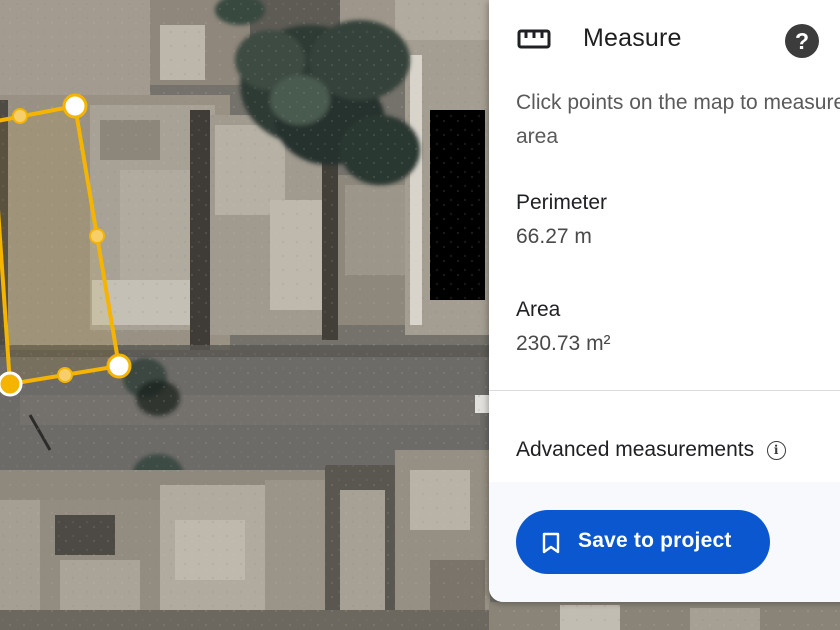  What do you see at coordinates (655, 540) in the screenshot?
I see `save-button-label: Save to project` at bounding box center [655, 540].